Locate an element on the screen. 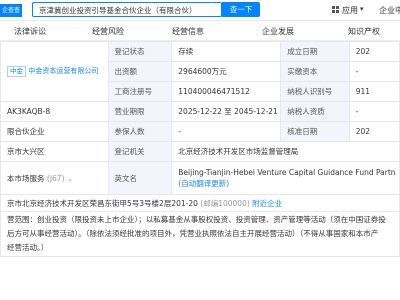 The image size is (400, 300). capital-label: 出资额 is located at coordinates (140, 71).